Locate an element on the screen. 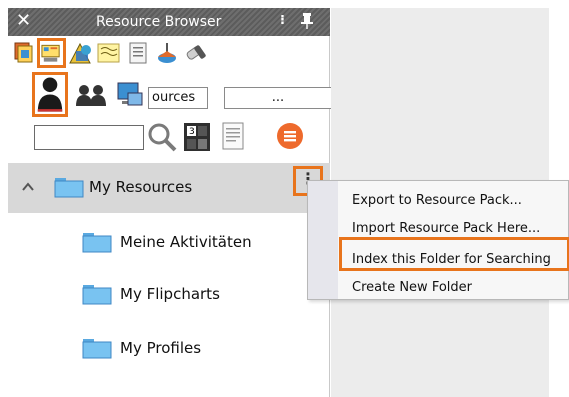 Image resolution: width=569 pixels, height=397 pixels. tree-label: Meine Aktivitäten is located at coordinates (186, 242).